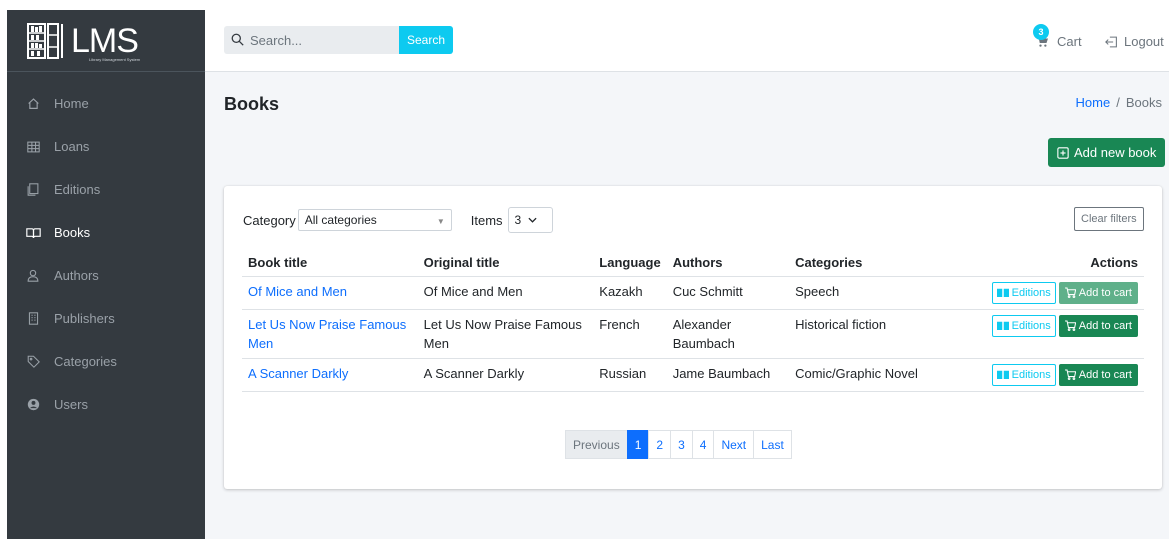 The height and width of the screenshot is (539, 1169). I want to click on sidebar-item-editions: Editions, so click(106, 189).